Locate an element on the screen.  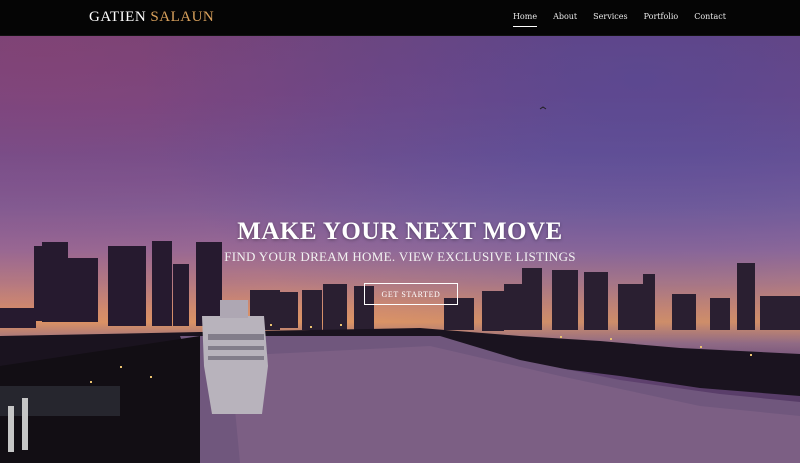
nav-item-portfolio: Portfolio is located at coordinates (661, 16).